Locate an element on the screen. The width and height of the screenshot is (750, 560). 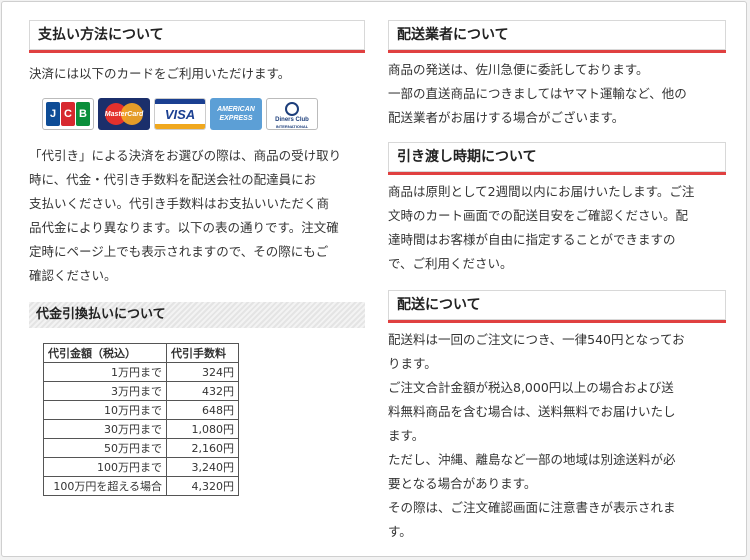
table-row: 30万円まで 1,080円 is located at coordinates (141, 429).